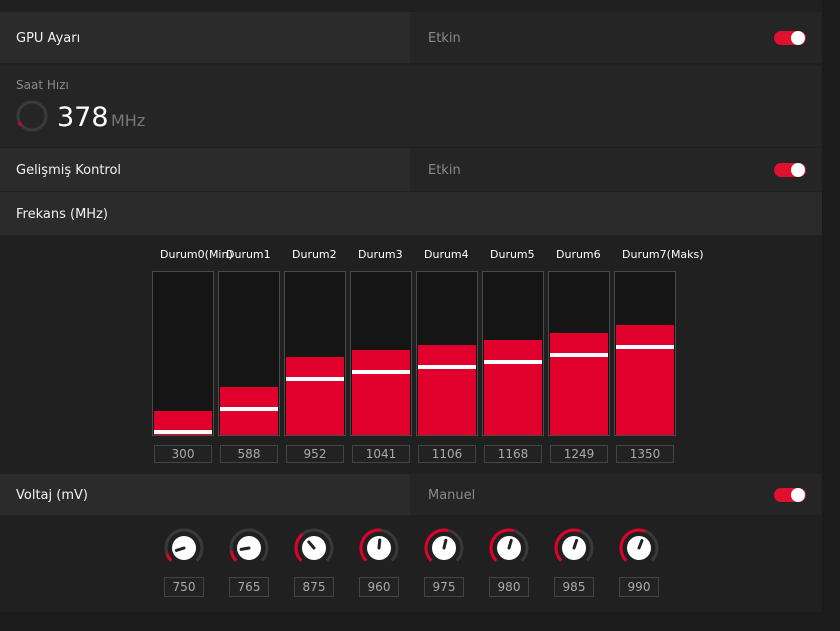 This screenshot has width=840, height=631. What do you see at coordinates (315, 454) in the screenshot?
I see `frequency-state-value: 952` at bounding box center [315, 454].